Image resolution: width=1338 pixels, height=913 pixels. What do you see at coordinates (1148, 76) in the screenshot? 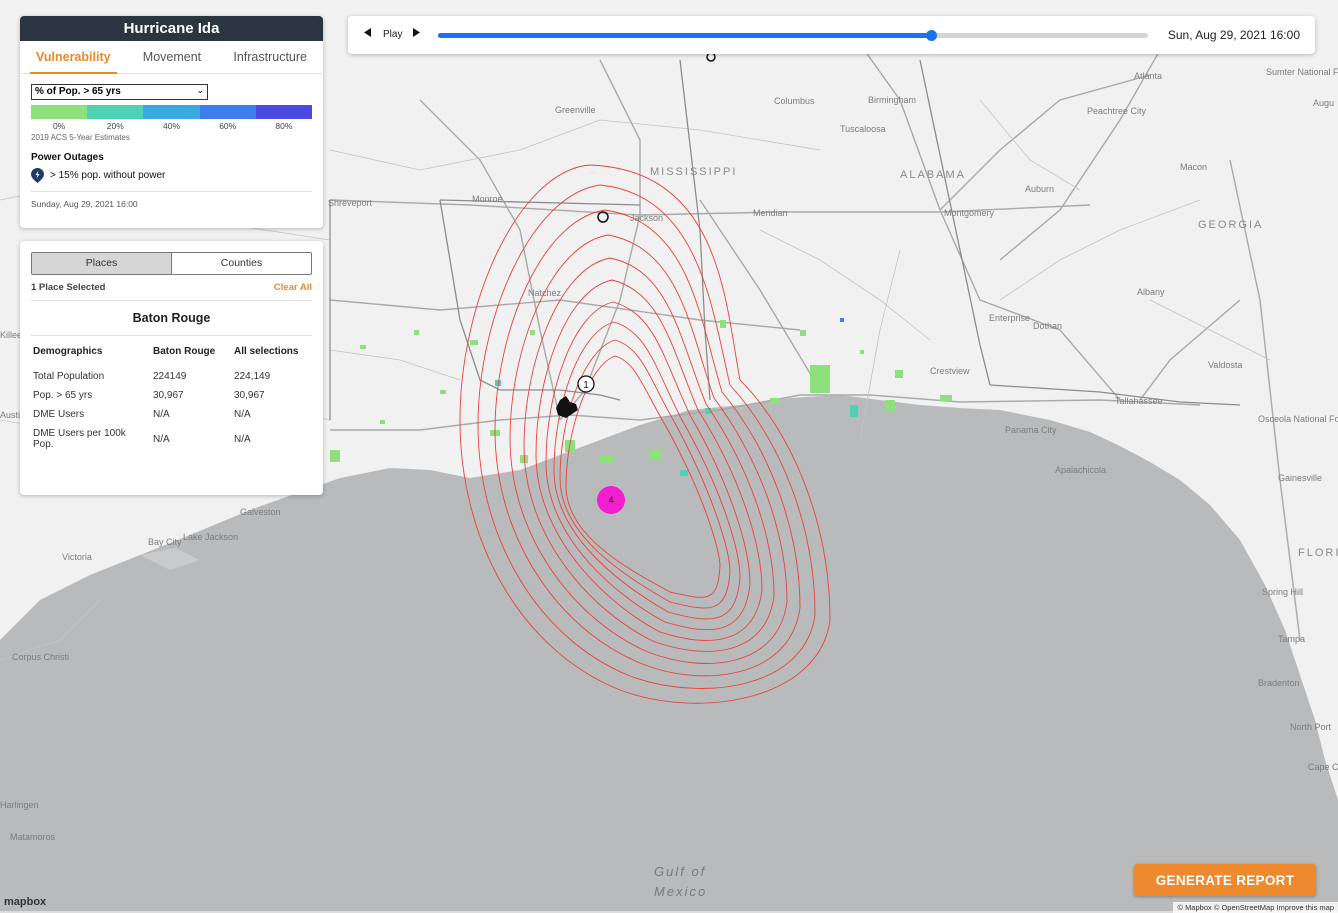
I see `svg-text: Atlanta` at bounding box center [1148, 76].